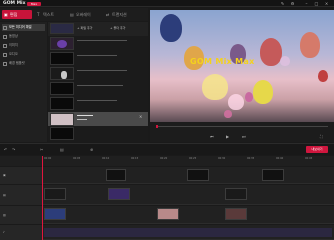  What do you see at coordinates (193, 158) in the screenshot?
I see `ruler-label: 00:25` at bounding box center [193, 158].